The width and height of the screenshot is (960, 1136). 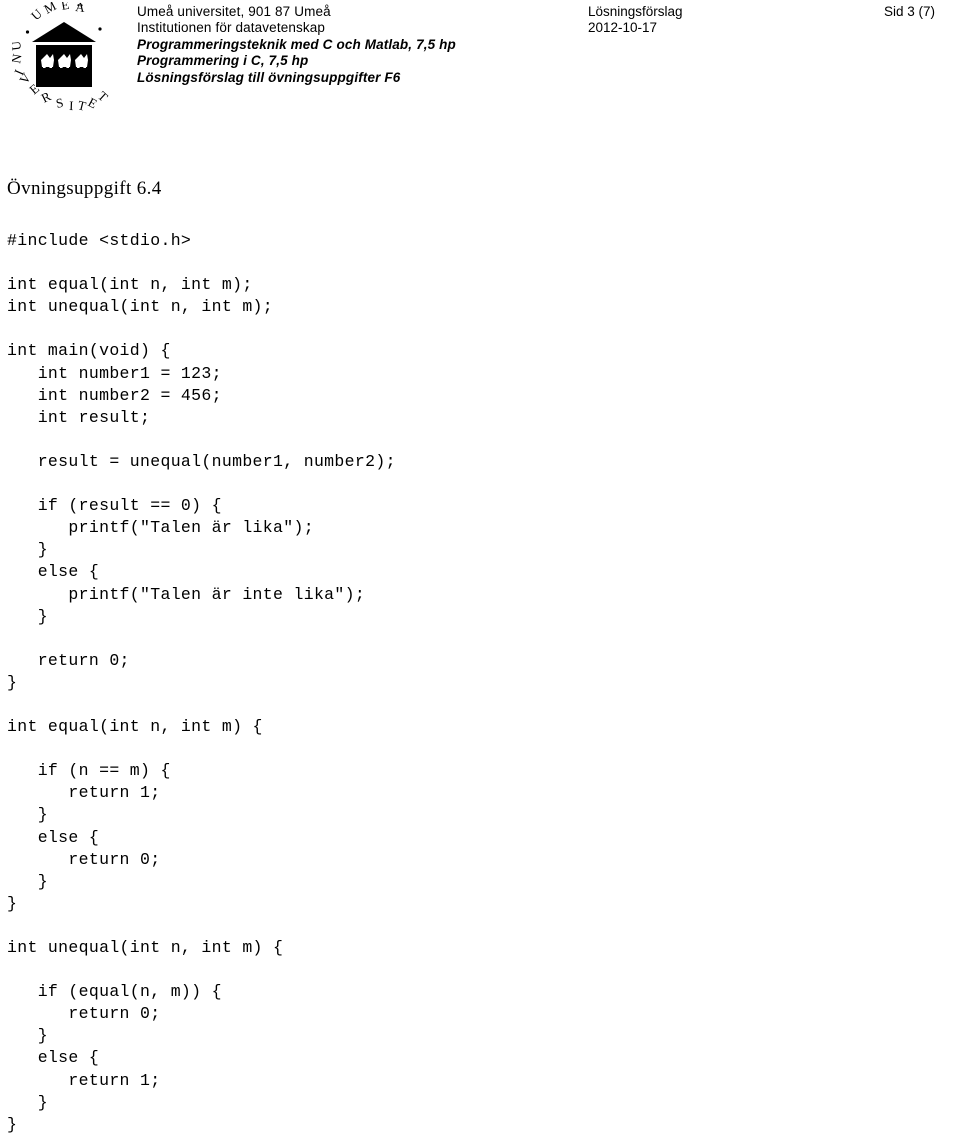 What do you see at coordinates (84, 188) in the screenshot?
I see `page-title: Övningsuppgift 6.4` at bounding box center [84, 188].